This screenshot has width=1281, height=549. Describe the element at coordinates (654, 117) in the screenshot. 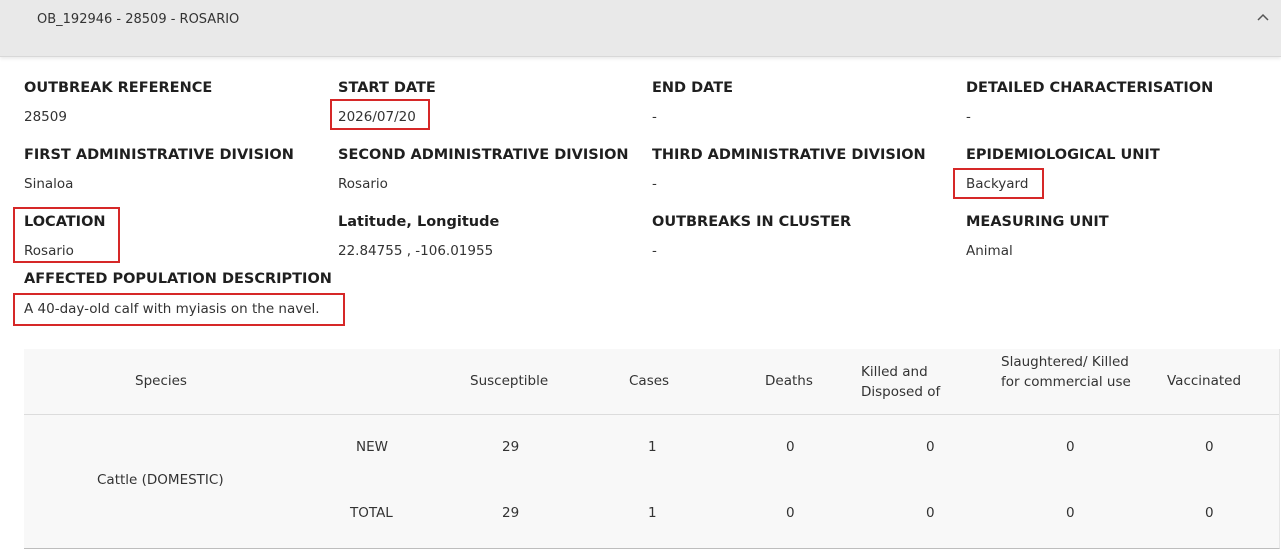

I see `end-date-value: -` at that location.